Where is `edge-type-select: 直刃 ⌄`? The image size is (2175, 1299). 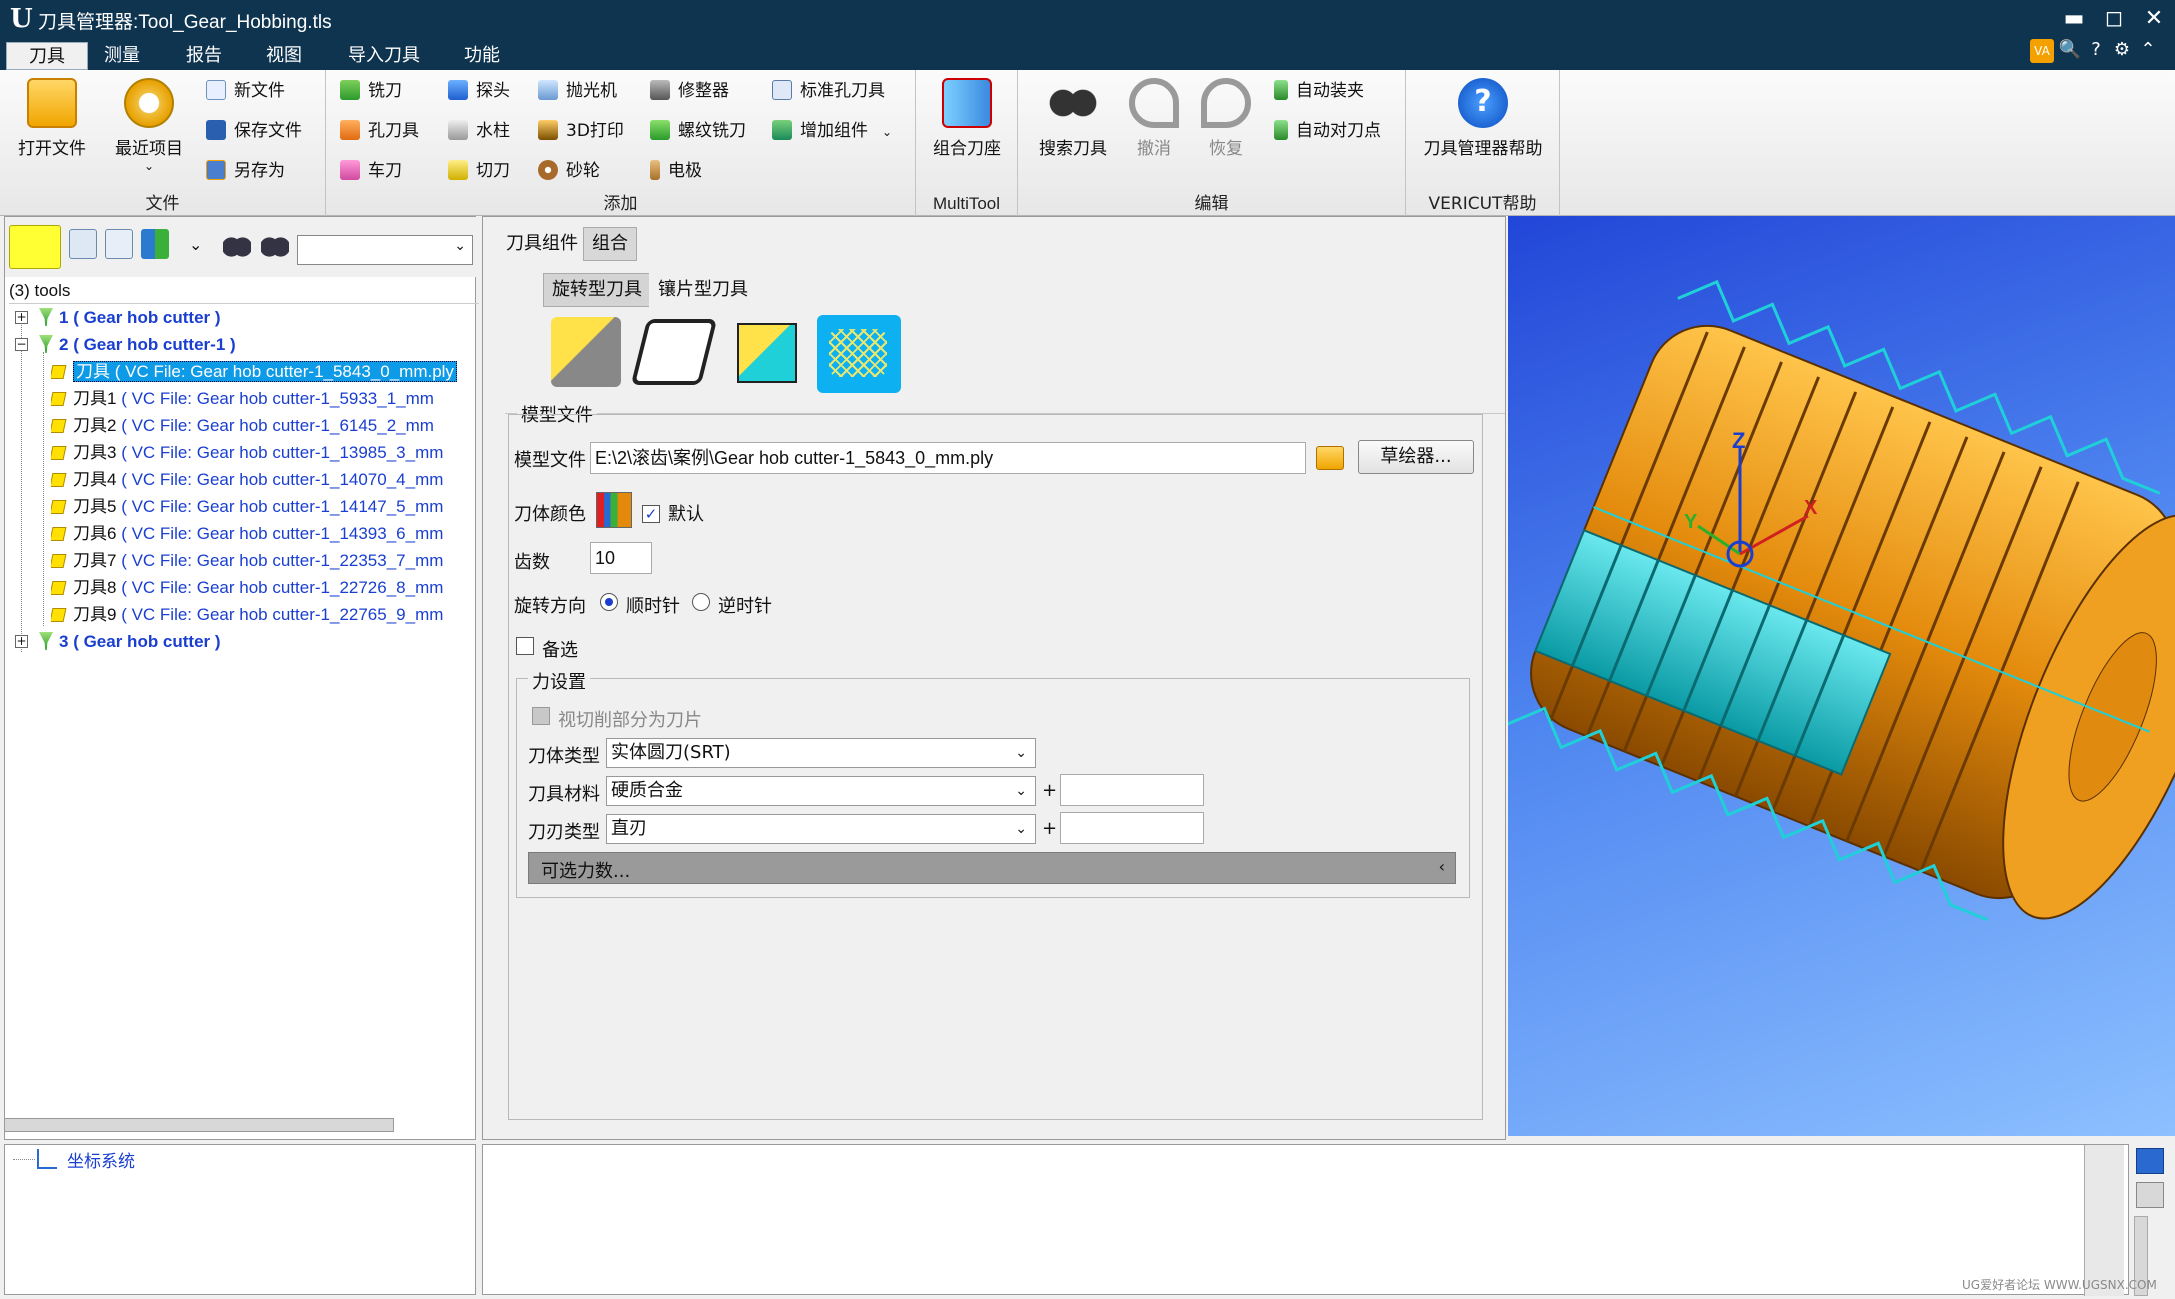
edge-type-select: 直刃 ⌄ is located at coordinates (821, 829).